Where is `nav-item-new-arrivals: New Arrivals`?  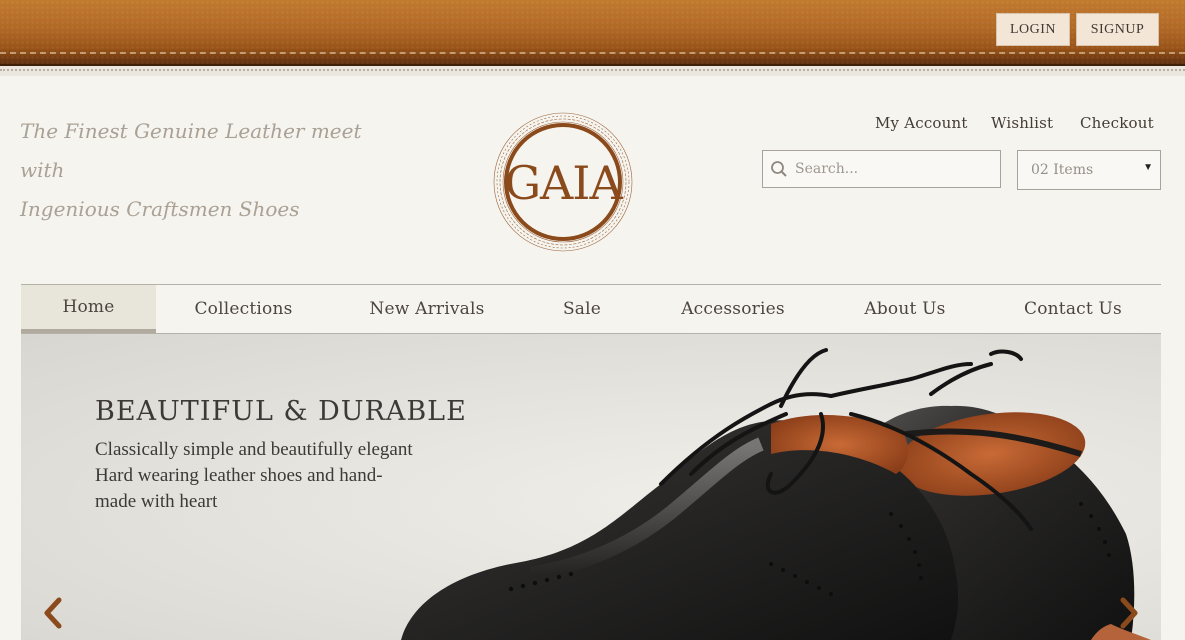
nav-item-new-arrivals: New Arrivals is located at coordinates (427, 309).